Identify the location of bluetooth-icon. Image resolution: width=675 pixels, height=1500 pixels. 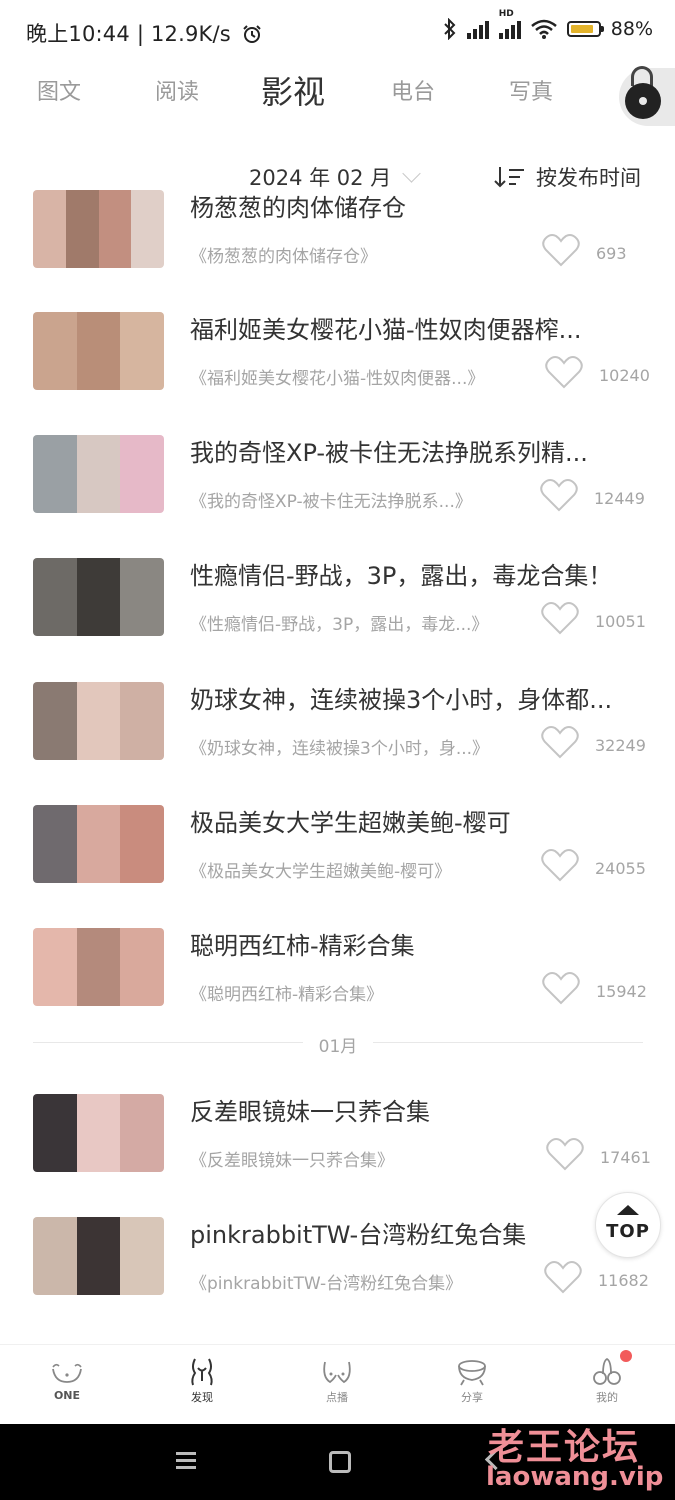
(450, 29).